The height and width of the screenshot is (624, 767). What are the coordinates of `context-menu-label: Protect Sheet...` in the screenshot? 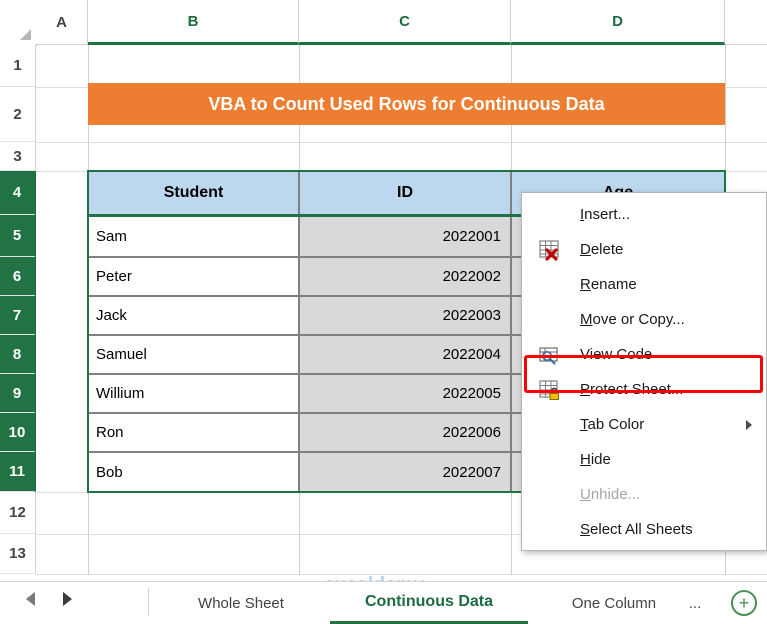 It's located at (632, 389).